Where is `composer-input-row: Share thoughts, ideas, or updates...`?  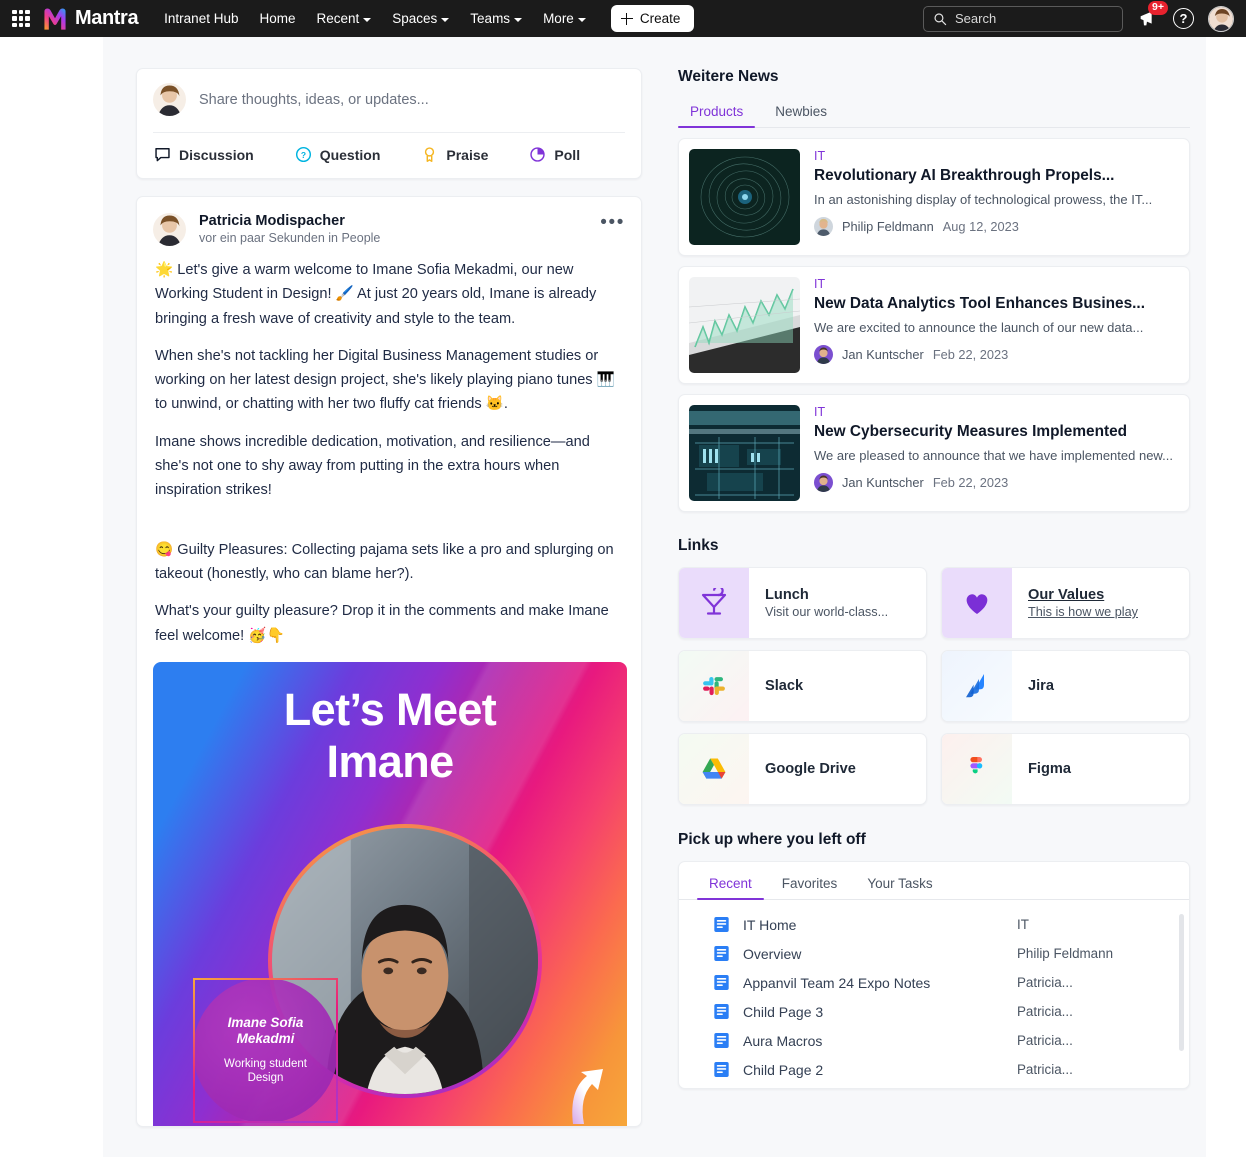 composer-input-row: Share thoughts, ideas, or updates... is located at coordinates (389, 100).